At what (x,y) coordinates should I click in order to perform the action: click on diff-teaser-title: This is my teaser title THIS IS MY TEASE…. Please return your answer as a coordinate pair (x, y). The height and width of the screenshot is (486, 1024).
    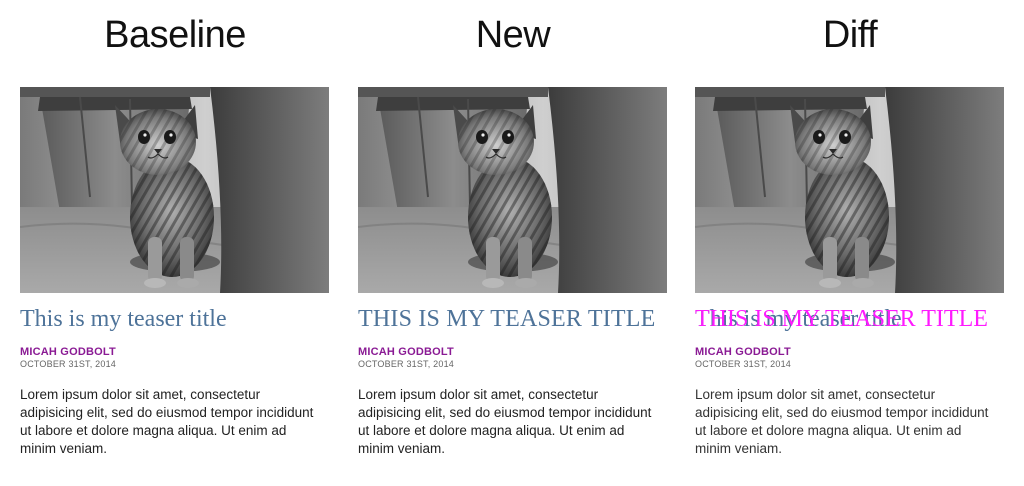
    Looking at the image, I should click on (855, 321).